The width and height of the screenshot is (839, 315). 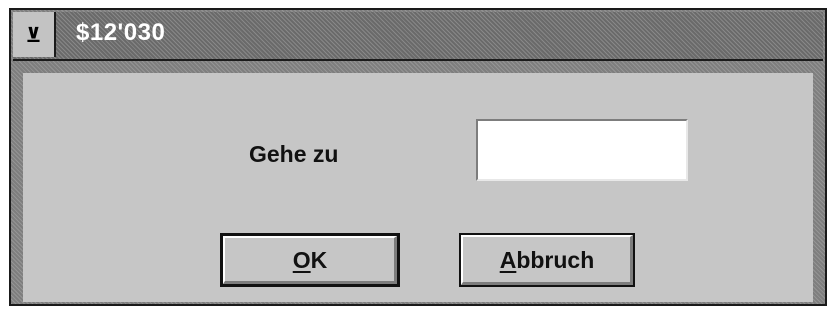 I want to click on ok-button-label: OK, so click(x=310, y=260).